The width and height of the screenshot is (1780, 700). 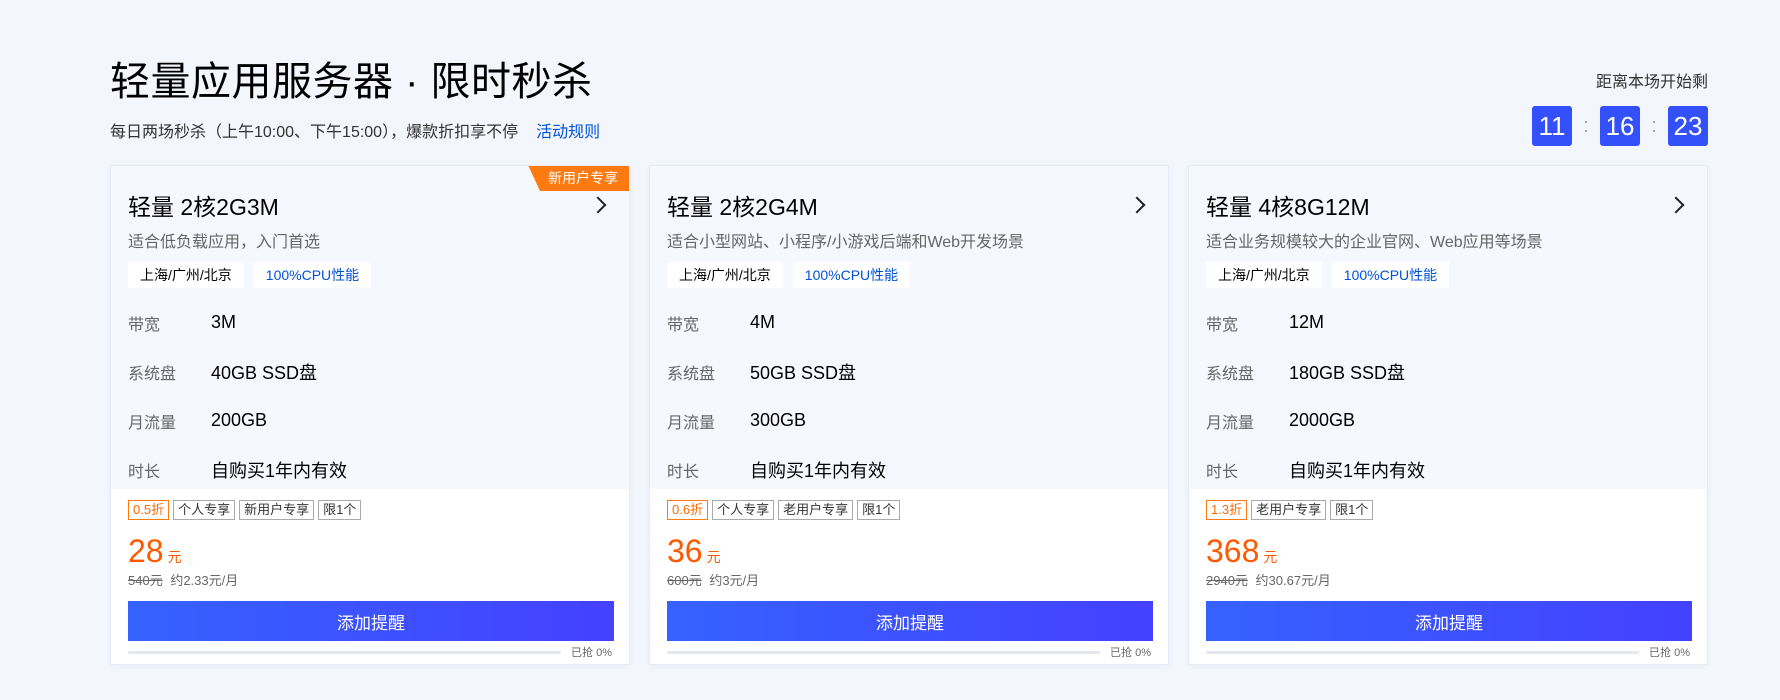 I want to click on monthly-price: 约30.67元/月, so click(x=1293, y=580).